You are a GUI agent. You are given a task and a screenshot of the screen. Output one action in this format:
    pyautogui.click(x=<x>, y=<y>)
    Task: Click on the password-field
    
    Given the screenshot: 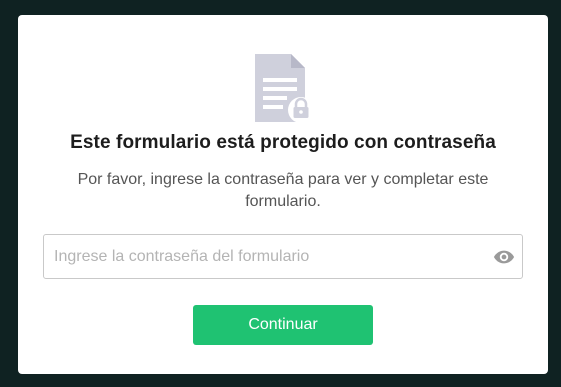 What is the action you would take?
    pyautogui.click(x=283, y=256)
    